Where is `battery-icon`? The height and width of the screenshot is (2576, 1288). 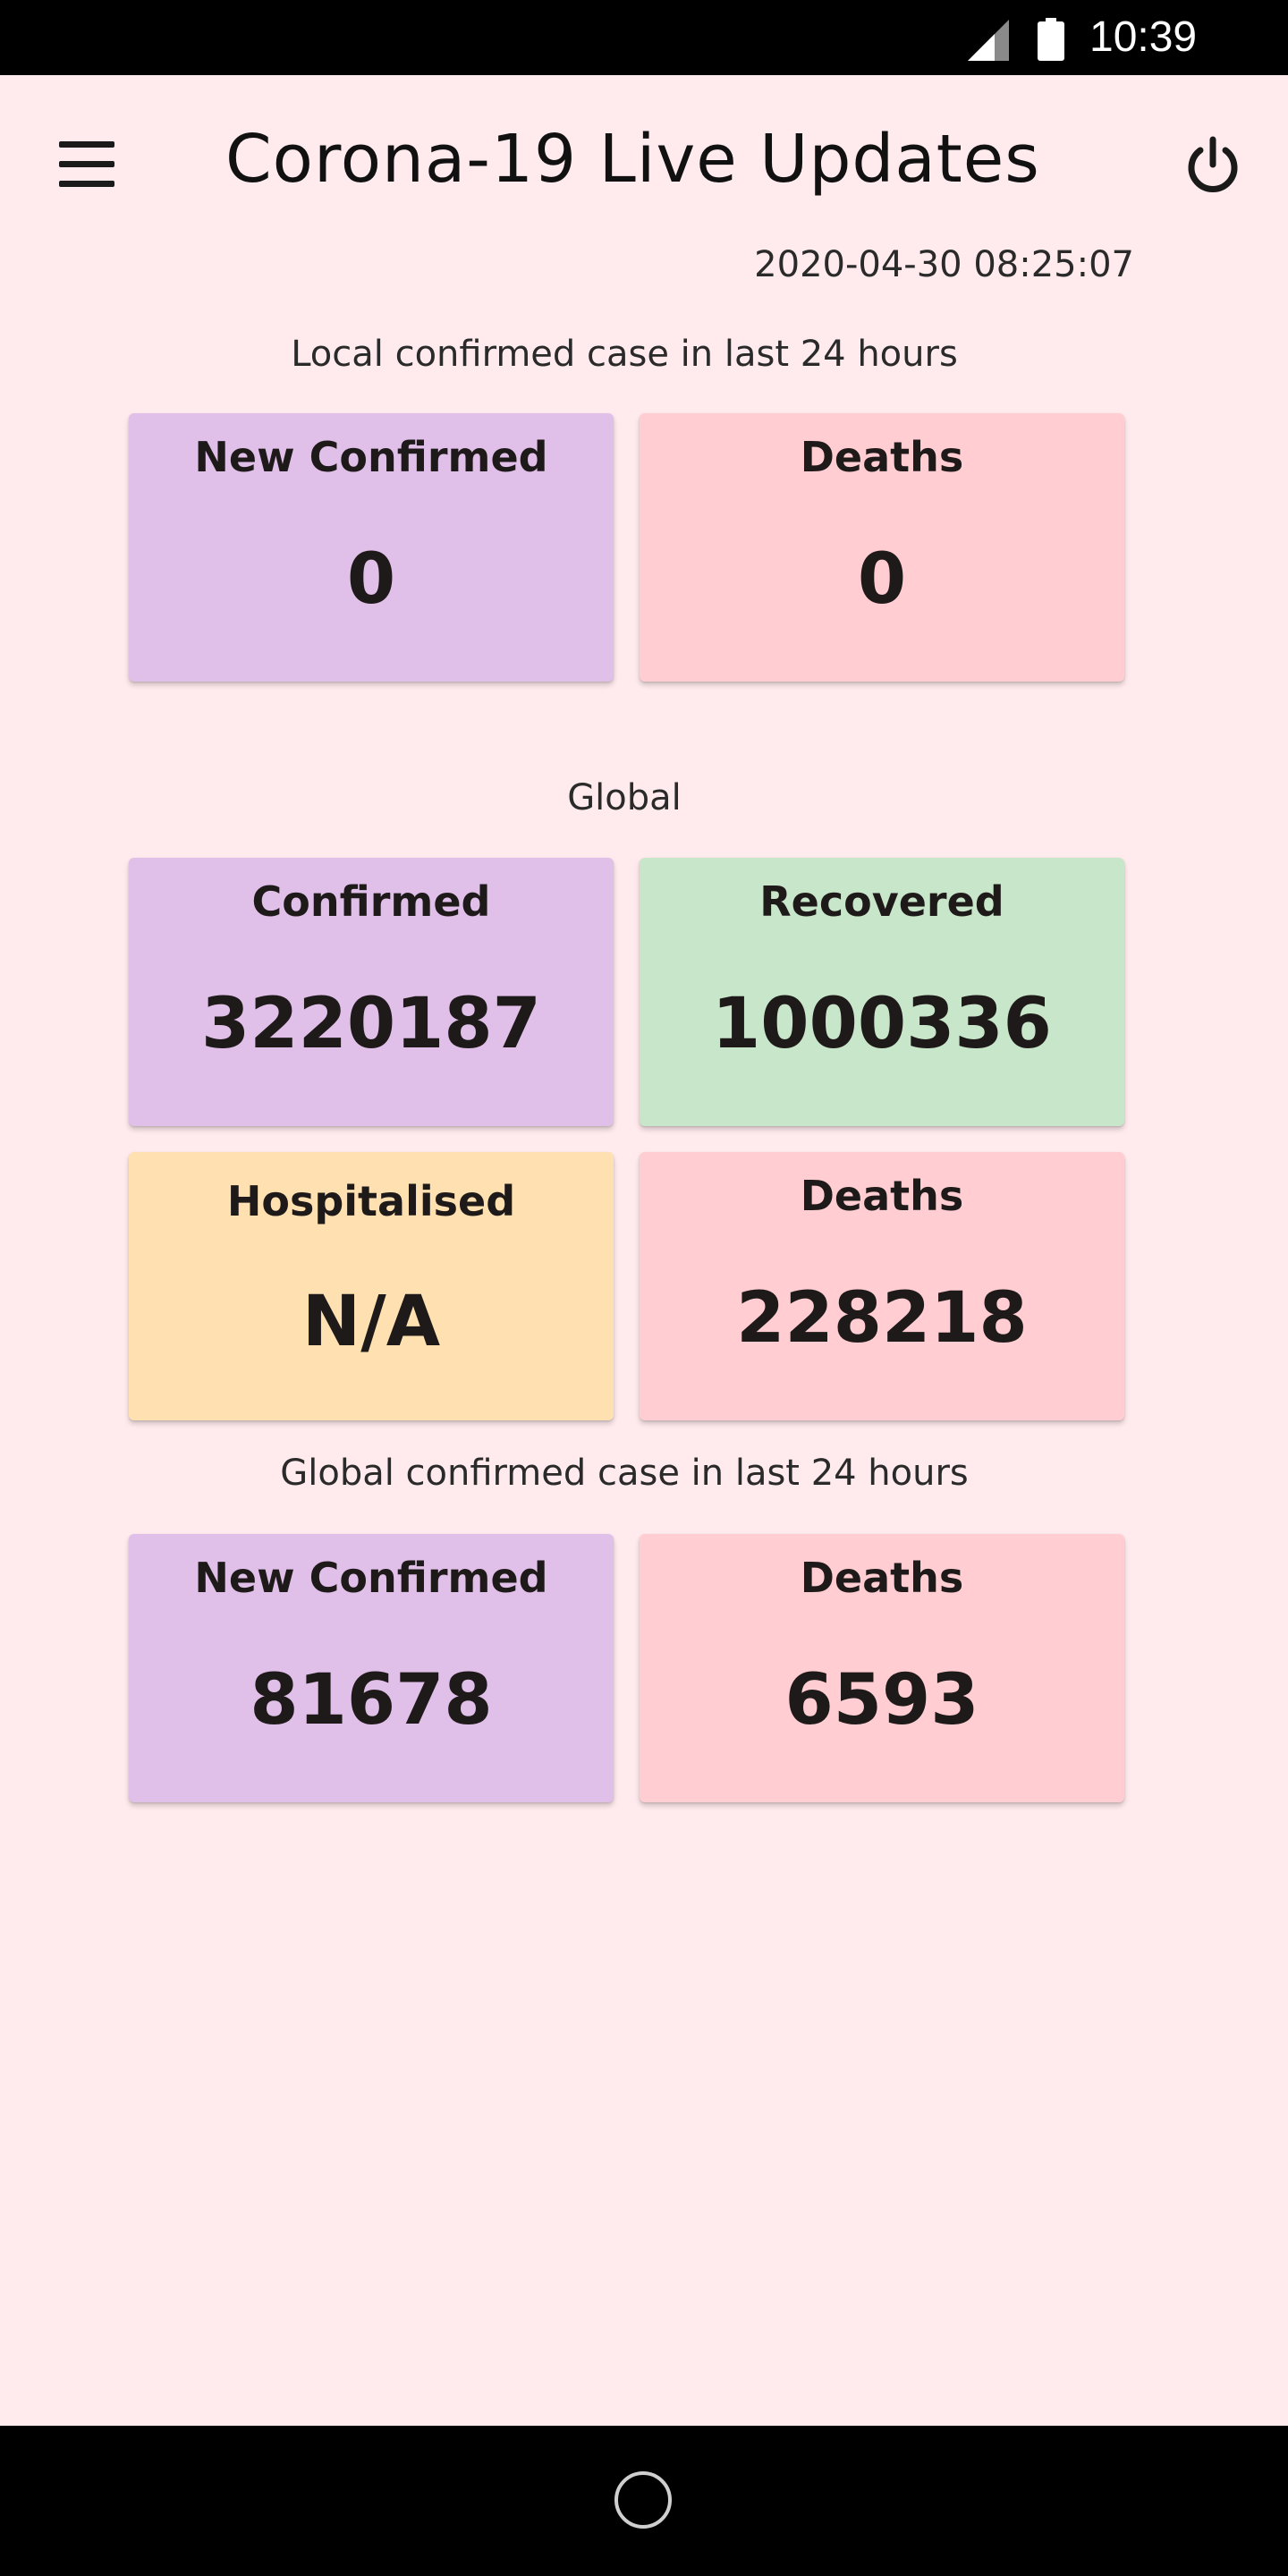 battery-icon is located at coordinates (1051, 39).